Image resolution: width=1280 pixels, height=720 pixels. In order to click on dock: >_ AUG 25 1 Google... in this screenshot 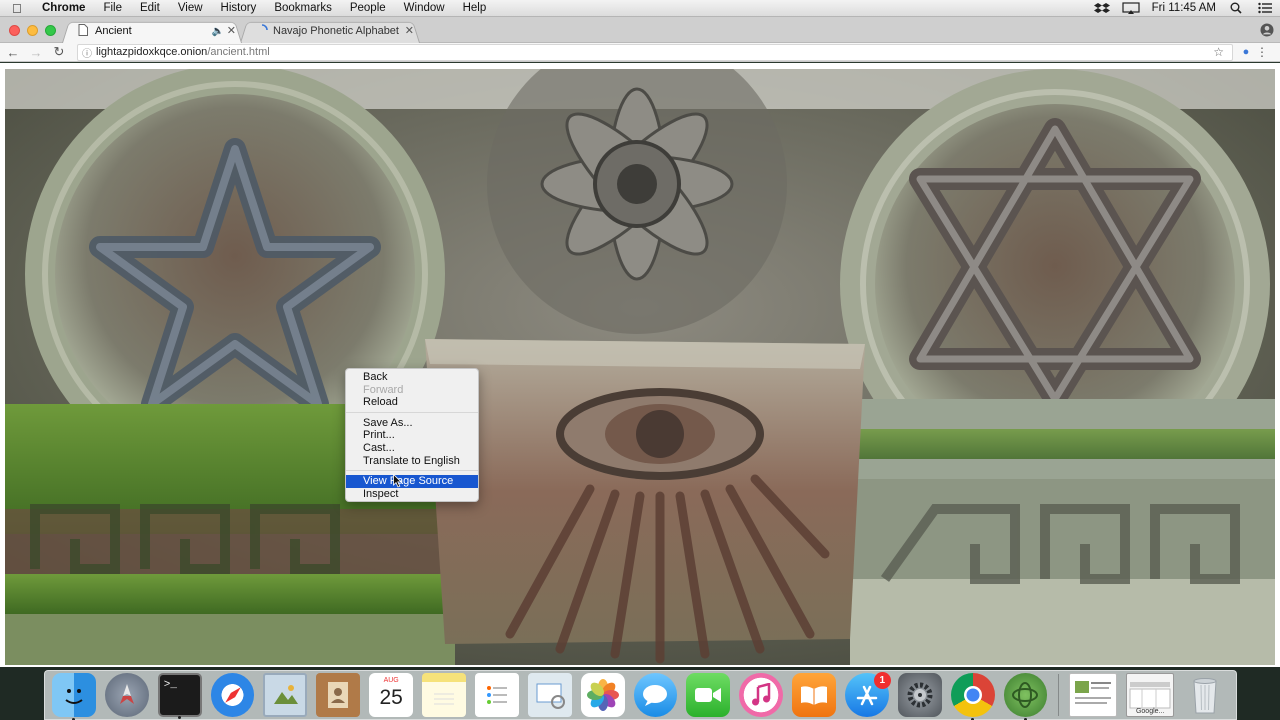, I will do `click(640, 695)`.